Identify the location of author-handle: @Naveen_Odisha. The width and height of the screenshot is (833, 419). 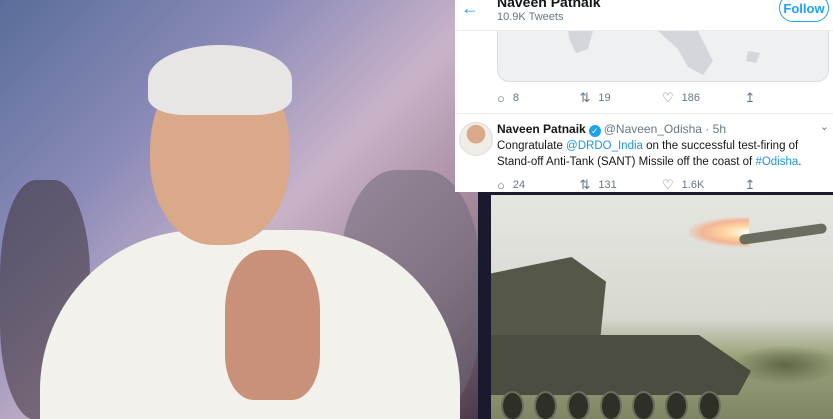
(652, 129).